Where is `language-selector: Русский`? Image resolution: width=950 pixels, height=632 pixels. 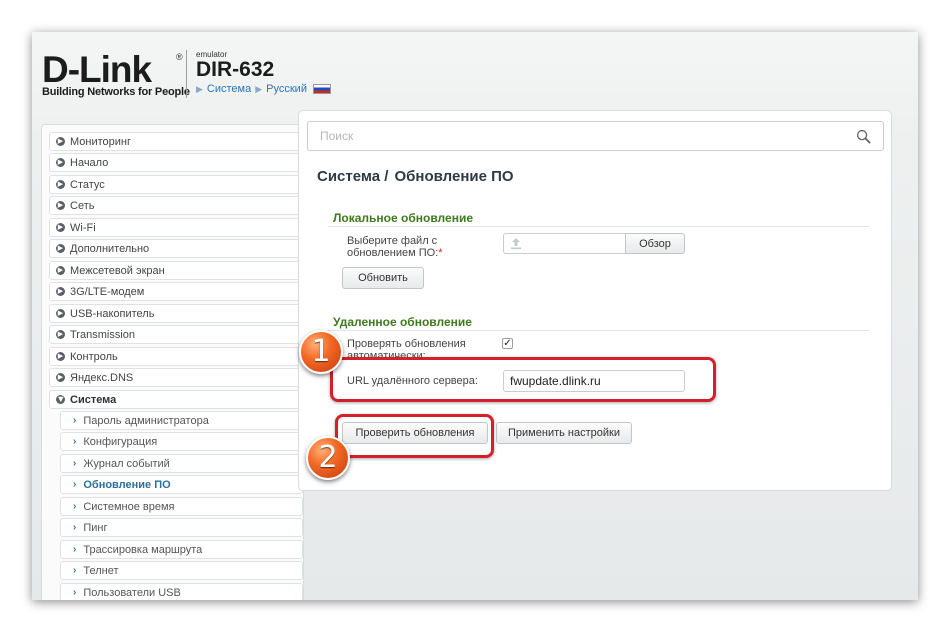
language-selector: Русский is located at coordinates (286, 89).